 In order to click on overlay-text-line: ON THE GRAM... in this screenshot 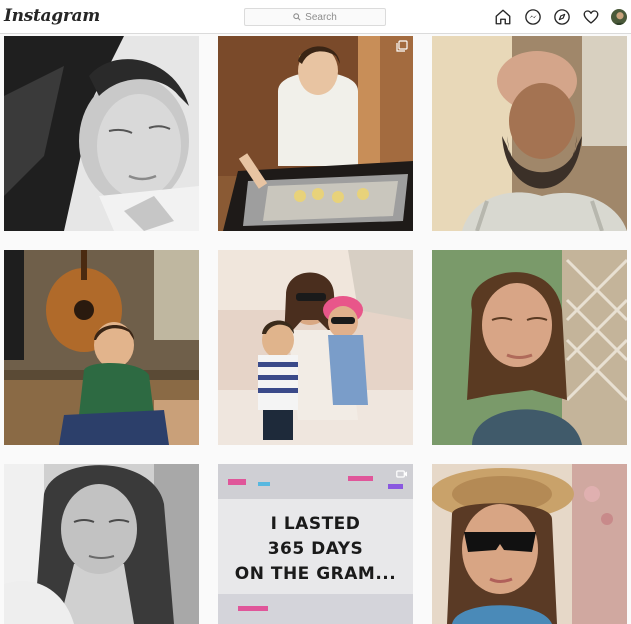, I will do `click(315, 574)`.